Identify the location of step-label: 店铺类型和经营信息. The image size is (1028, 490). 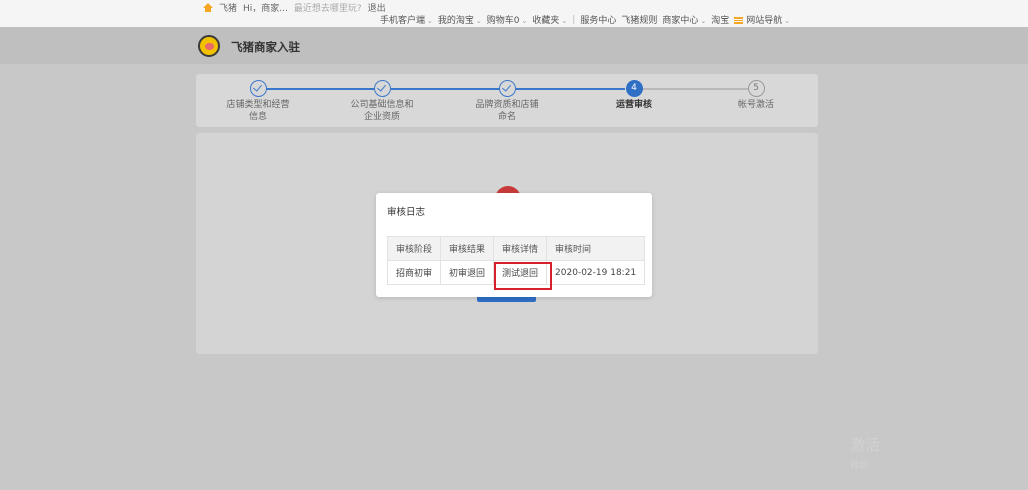
(258, 111).